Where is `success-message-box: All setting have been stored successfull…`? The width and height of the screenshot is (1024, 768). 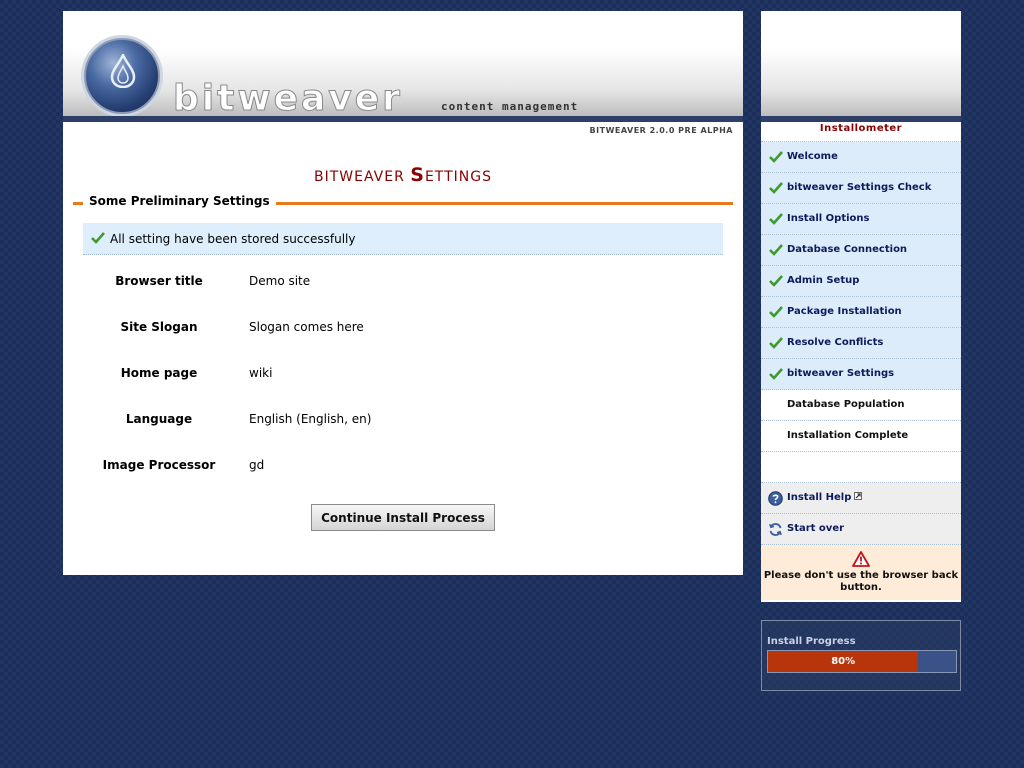 success-message-box: All setting have been stored successfull… is located at coordinates (403, 239).